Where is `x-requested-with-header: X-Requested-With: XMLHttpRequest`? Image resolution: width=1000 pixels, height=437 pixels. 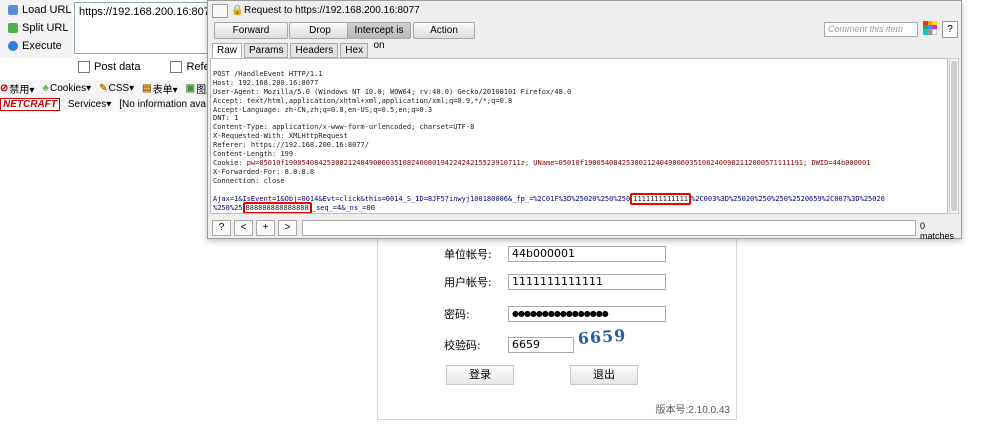
x-requested-with-header: X-Requested-With: XMLHttpRequest is located at coordinates (280, 136).